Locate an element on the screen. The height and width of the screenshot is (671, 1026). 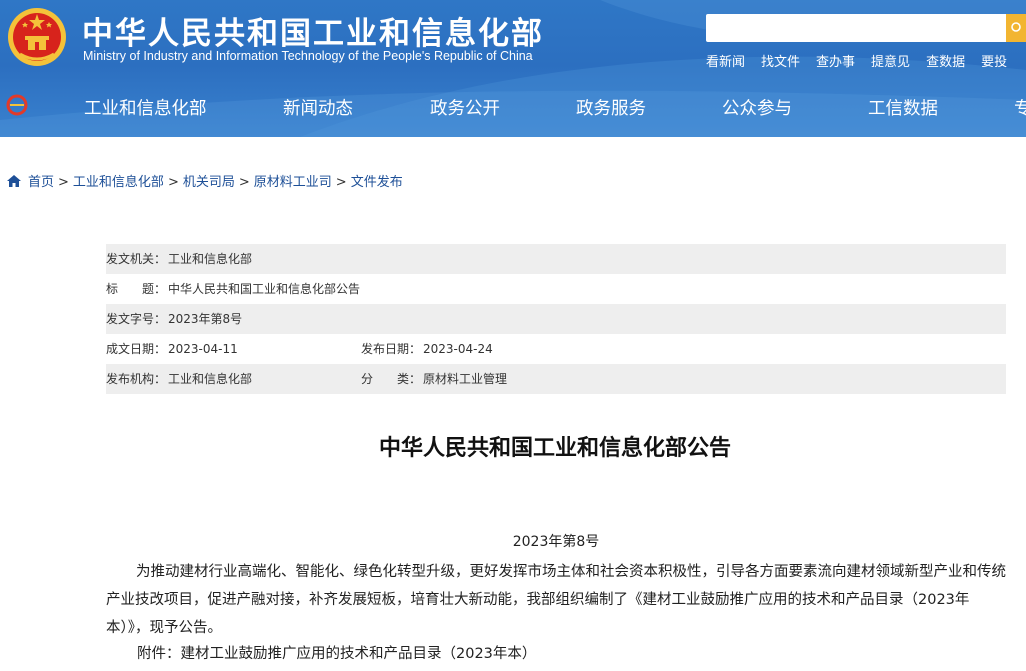
meta-label: 发文机关： is located at coordinates (136, 259).